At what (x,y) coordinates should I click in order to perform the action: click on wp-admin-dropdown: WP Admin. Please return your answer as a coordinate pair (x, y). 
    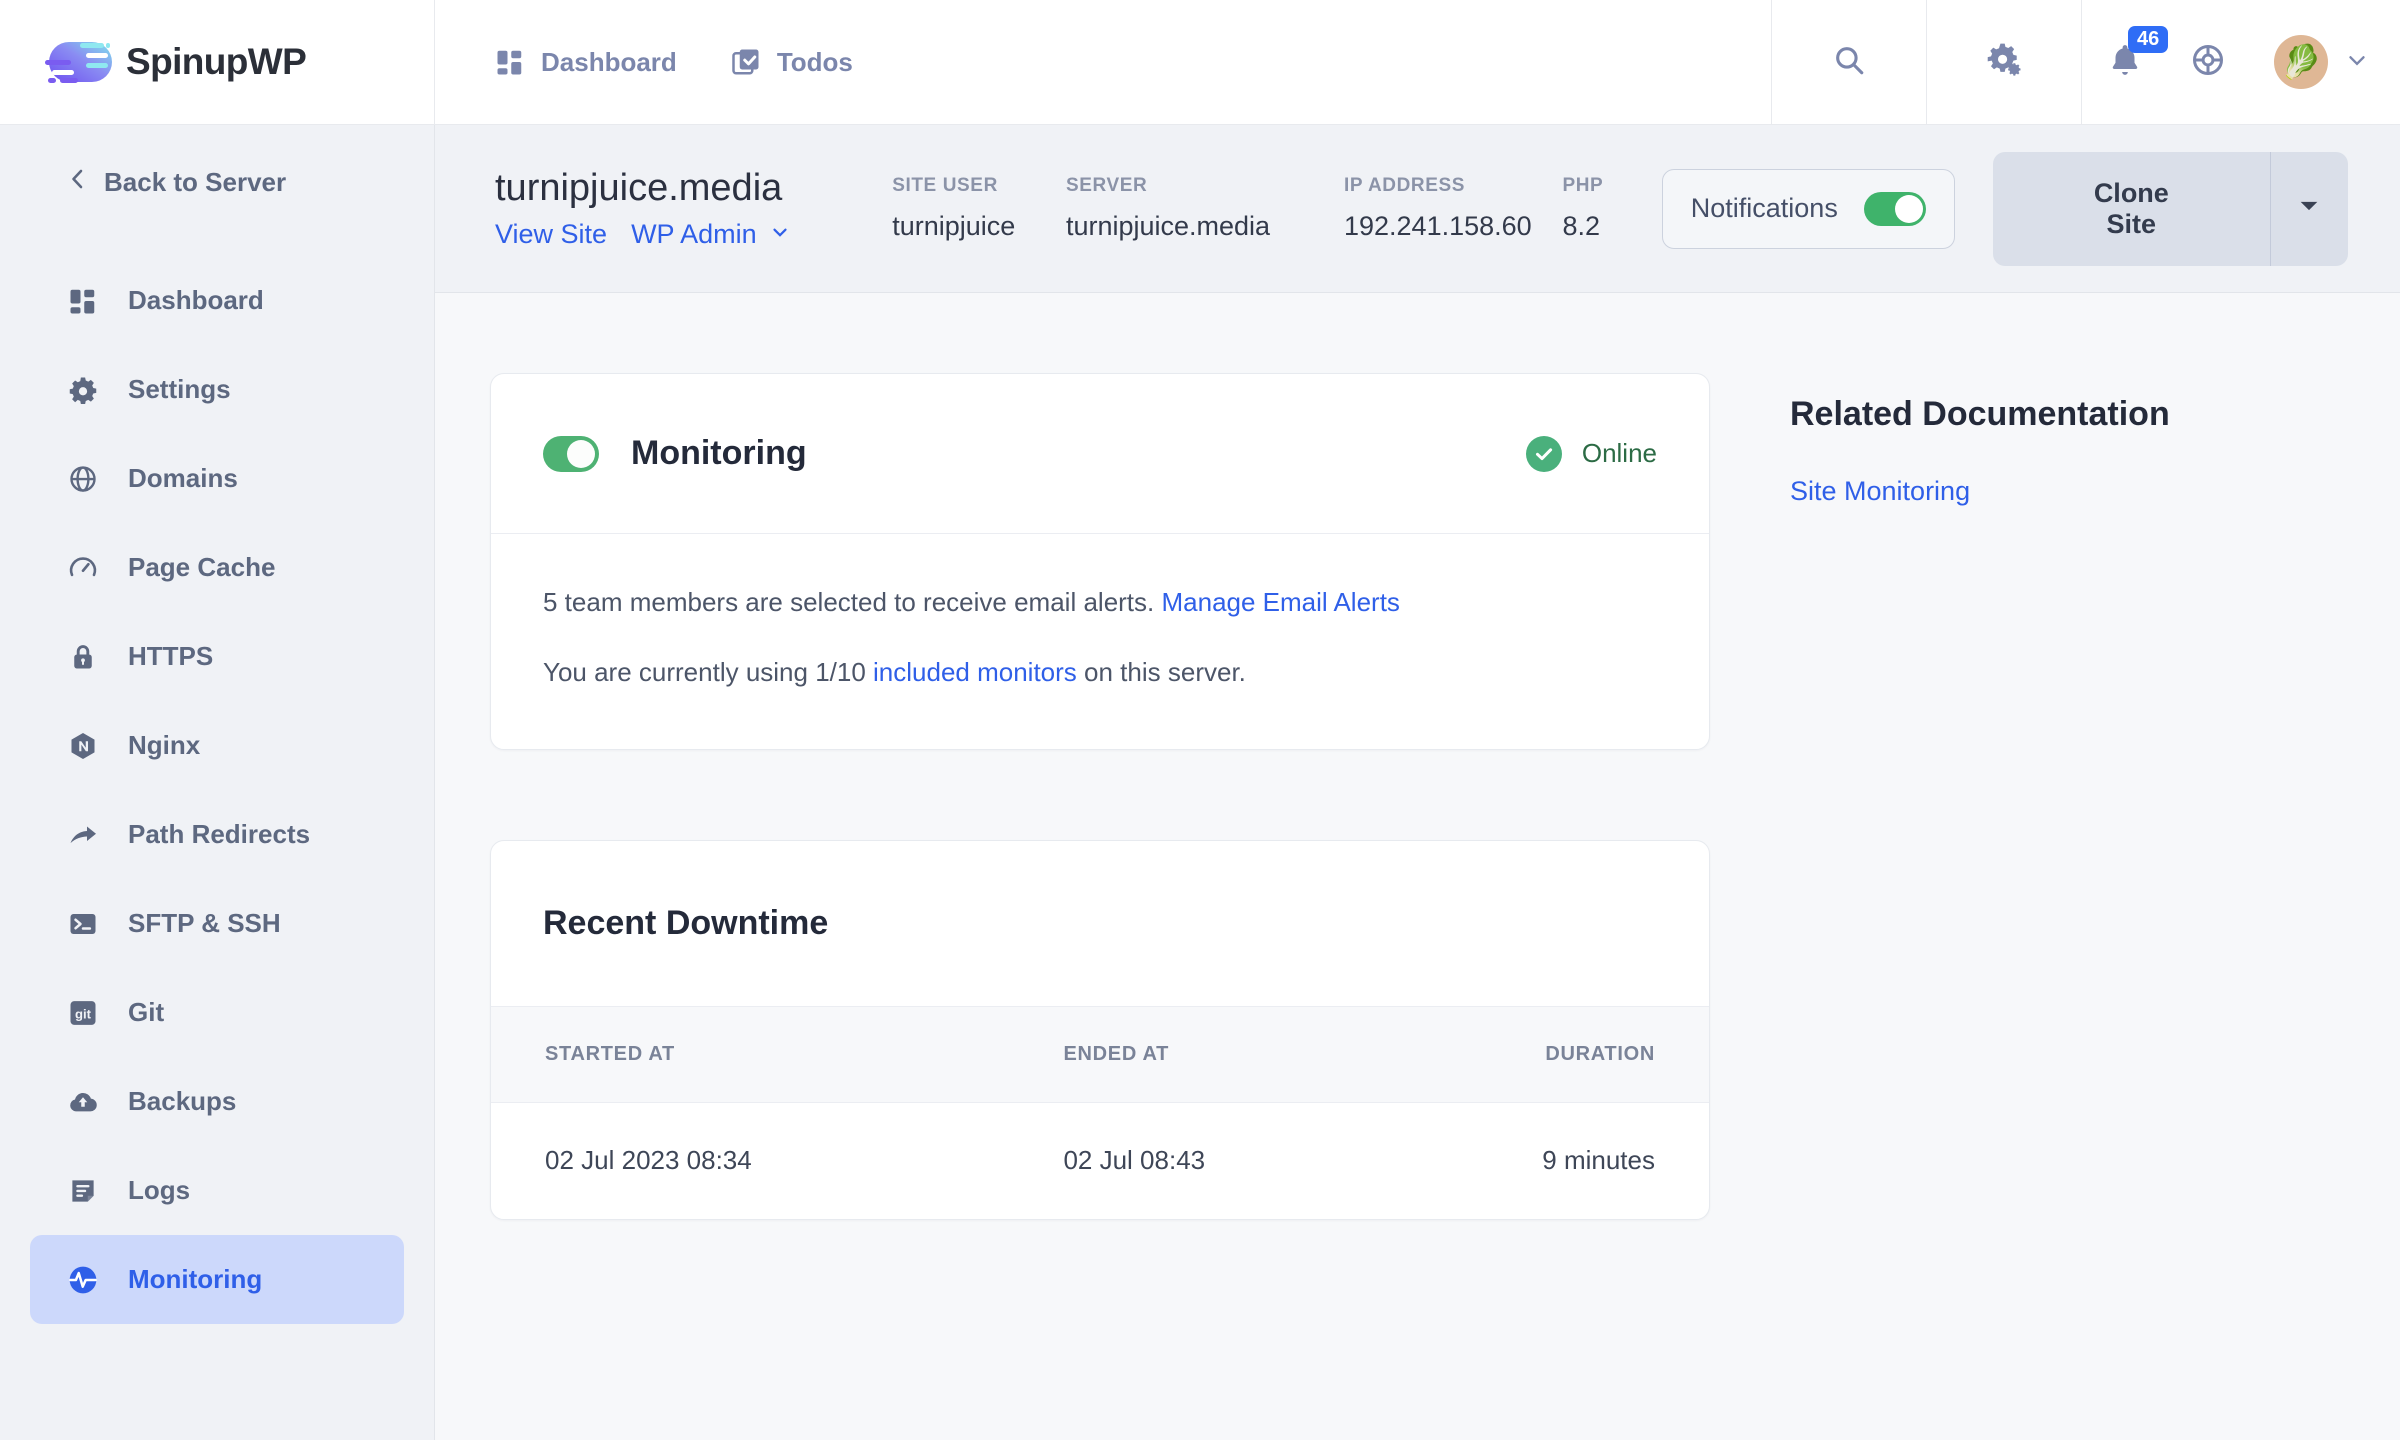
    Looking at the image, I should click on (711, 234).